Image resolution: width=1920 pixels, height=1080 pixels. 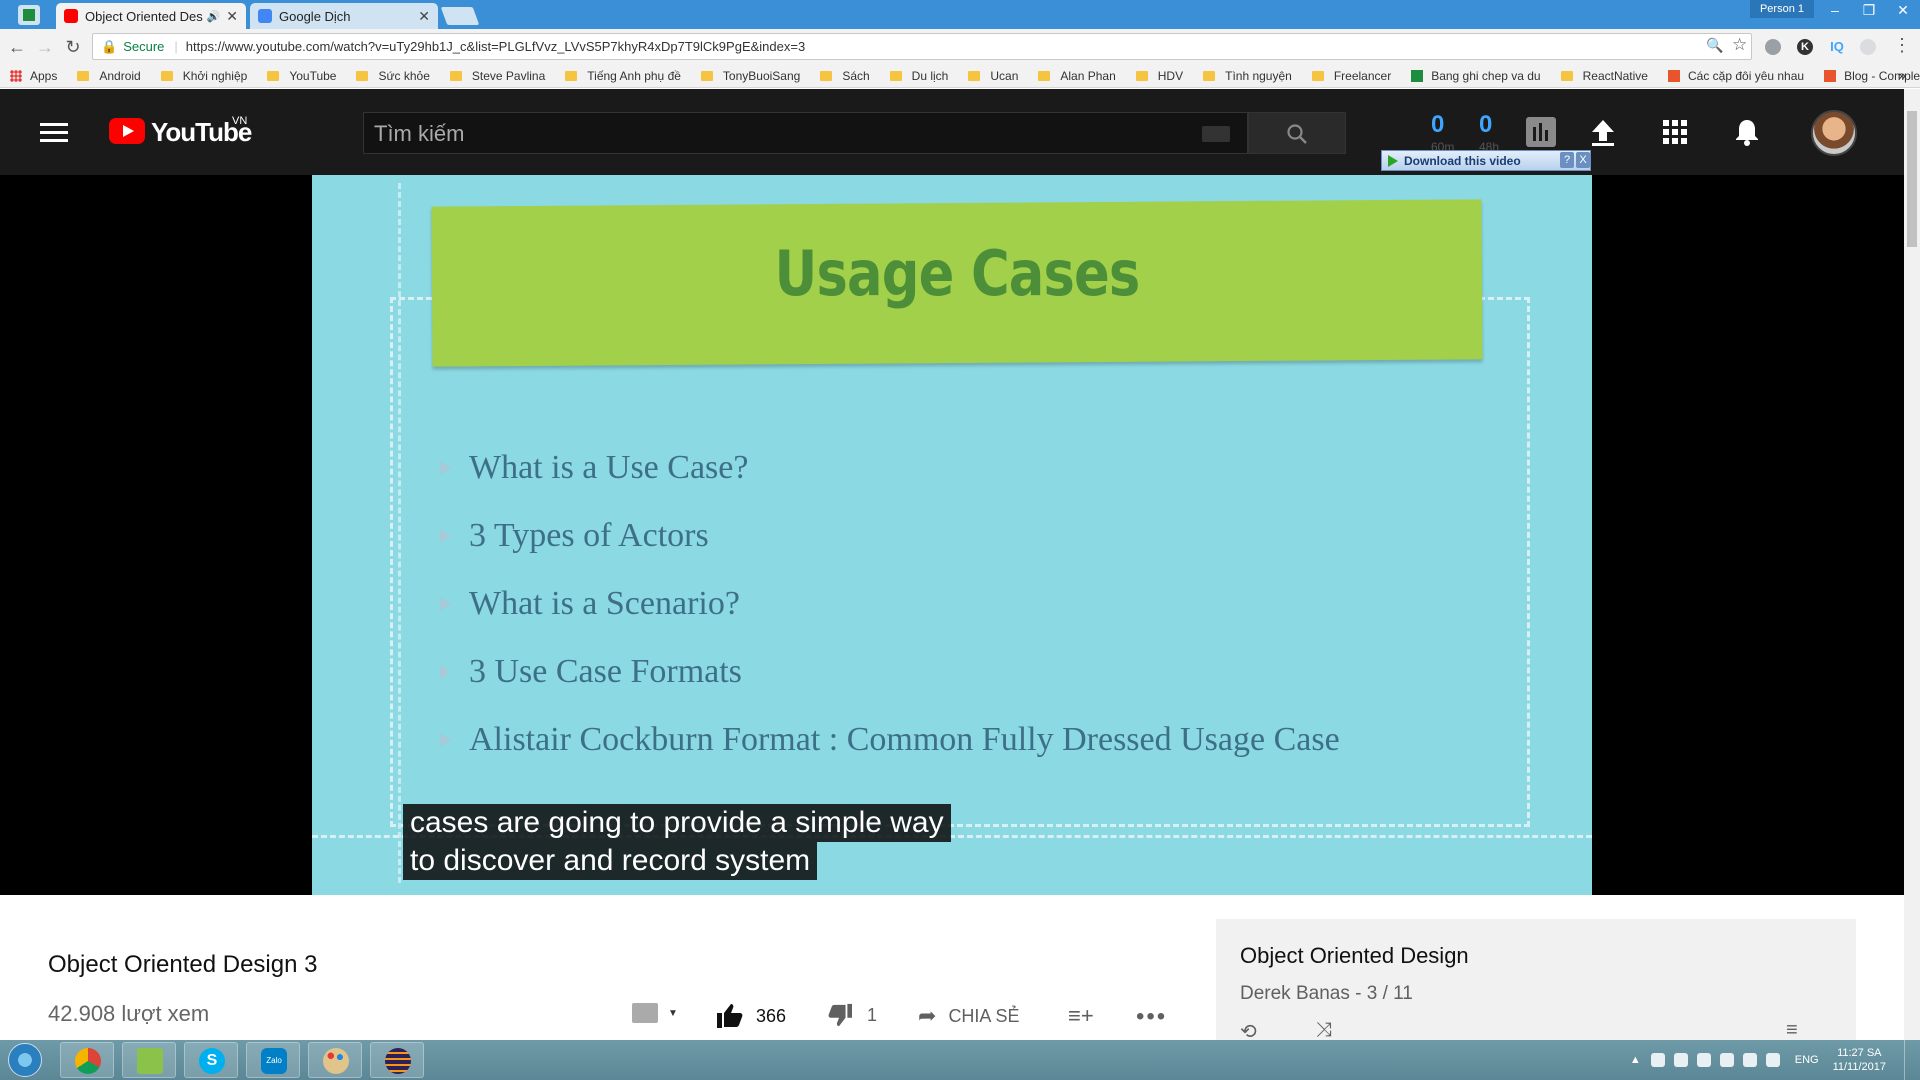 What do you see at coordinates (273, 1060) in the screenshot?
I see `taskbar-zalo: Zalo` at bounding box center [273, 1060].